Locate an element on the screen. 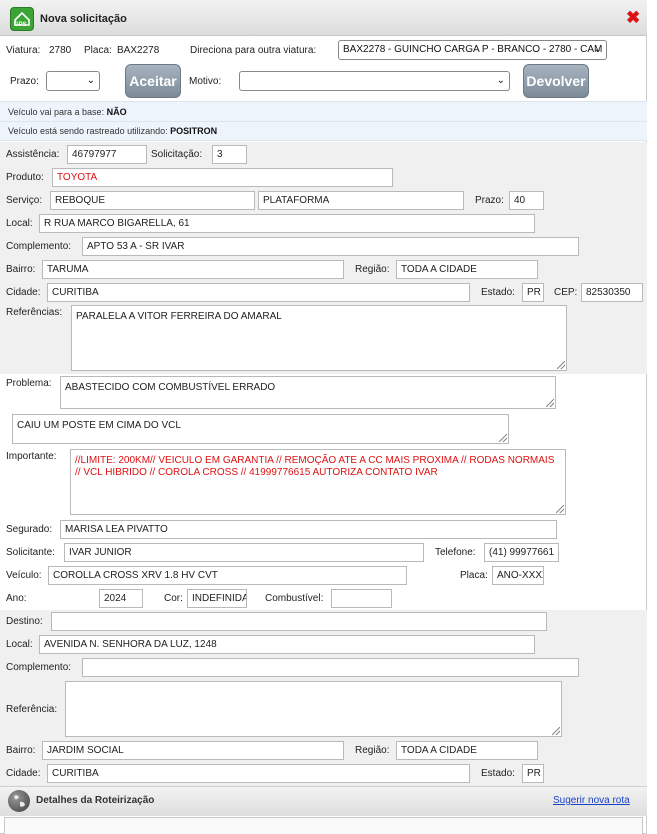  complemento-label: Complemento: is located at coordinates (39, 246).